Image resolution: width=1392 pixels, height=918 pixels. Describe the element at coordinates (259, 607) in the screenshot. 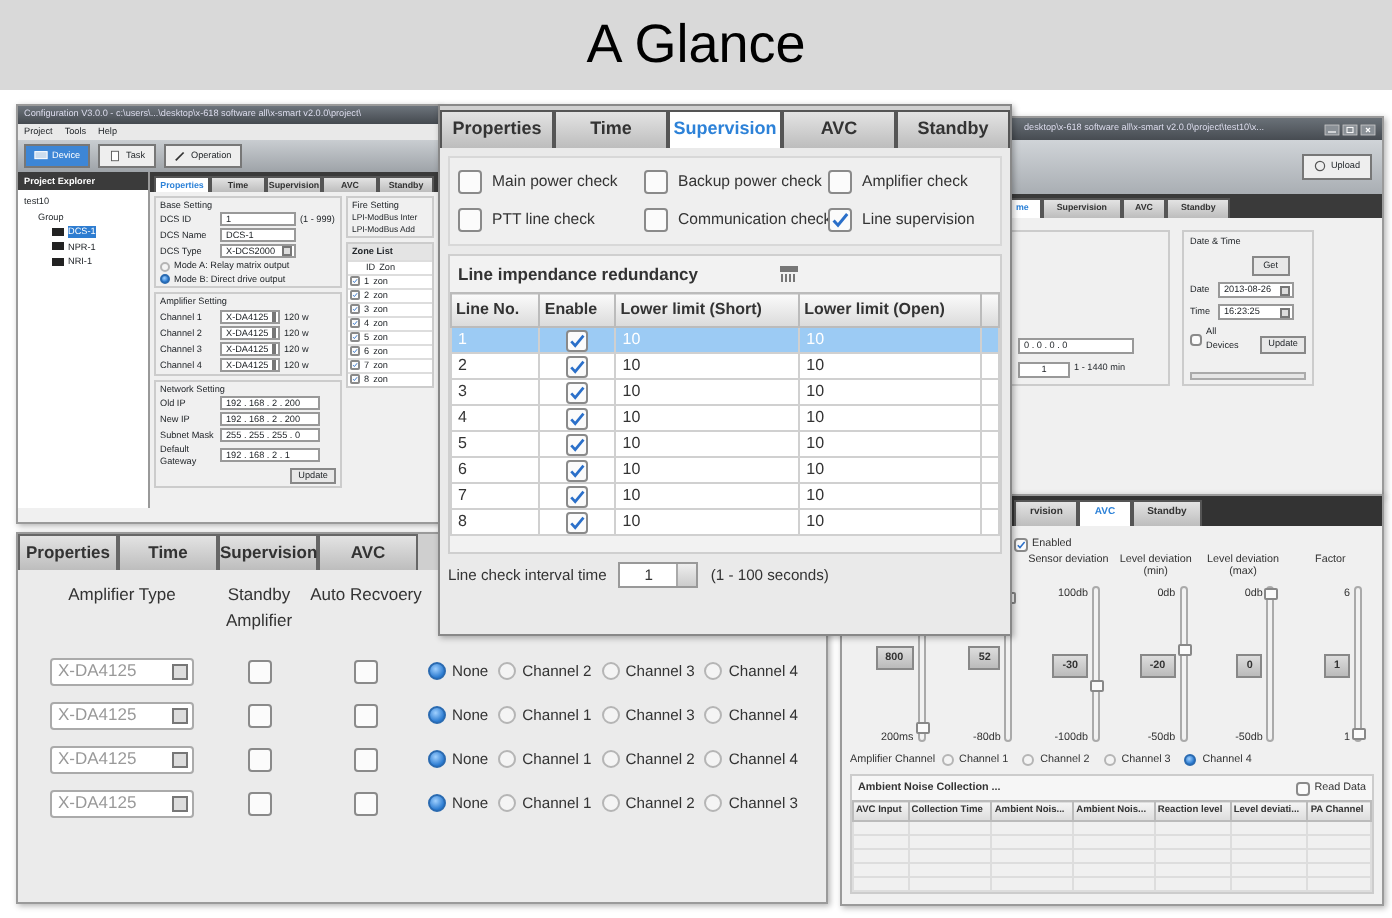

I see `column-header: Standby Amplifier` at that location.